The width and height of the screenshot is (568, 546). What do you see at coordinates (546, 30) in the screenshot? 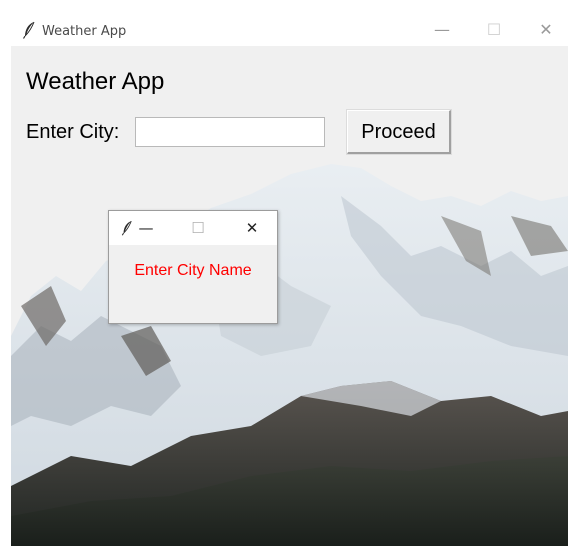
I see `close-button: ✕` at bounding box center [546, 30].